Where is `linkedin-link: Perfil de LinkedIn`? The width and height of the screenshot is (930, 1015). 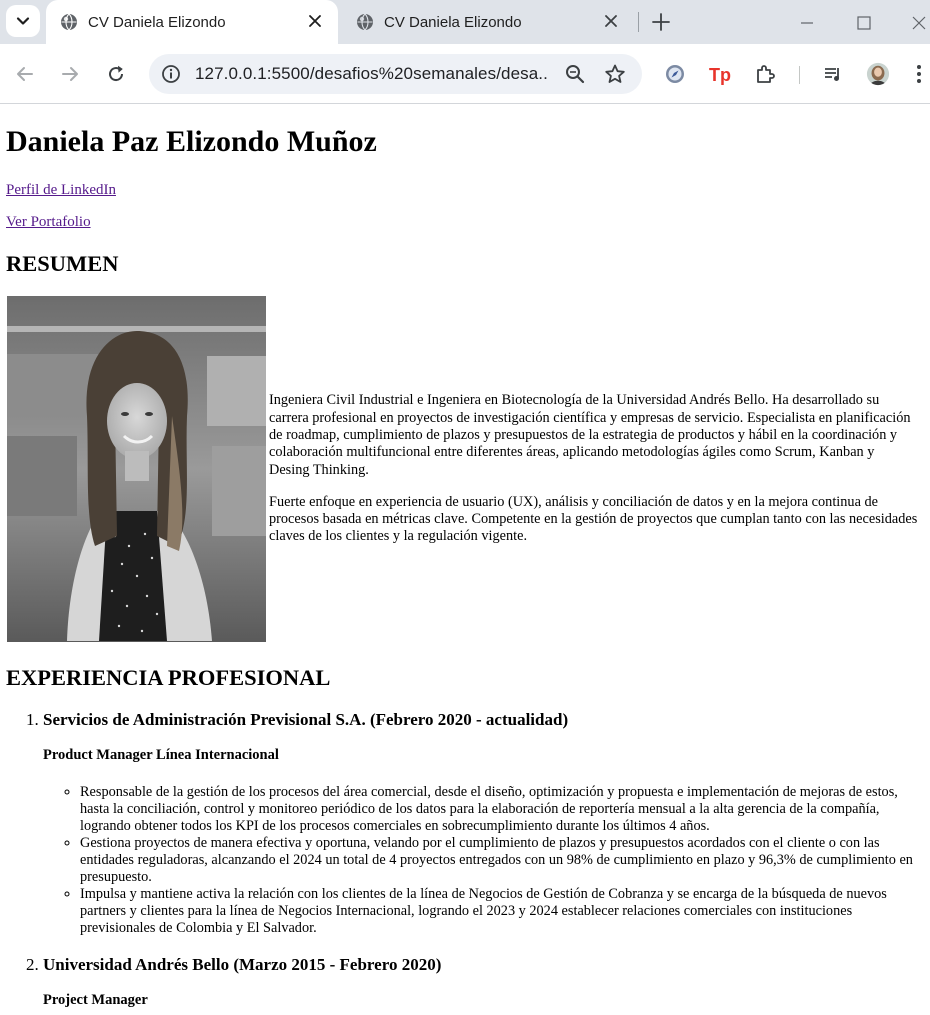 linkedin-link: Perfil de LinkedIn is located at coordinates (465, 190).